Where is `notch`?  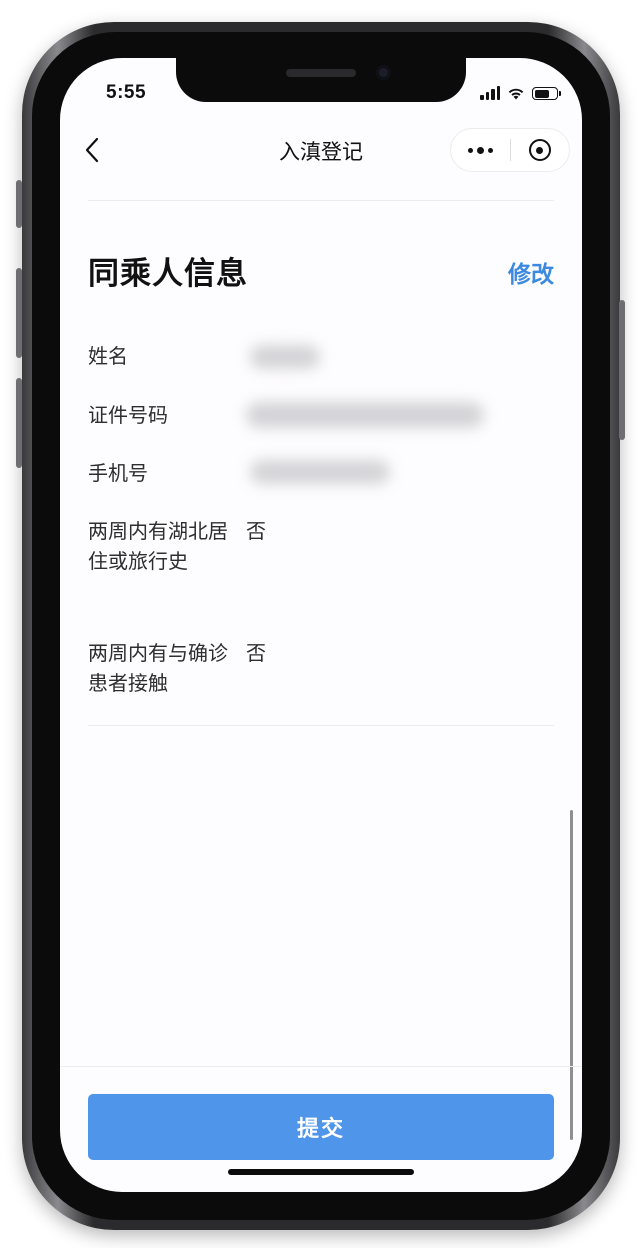 notch is located at coordinates (321, 80).